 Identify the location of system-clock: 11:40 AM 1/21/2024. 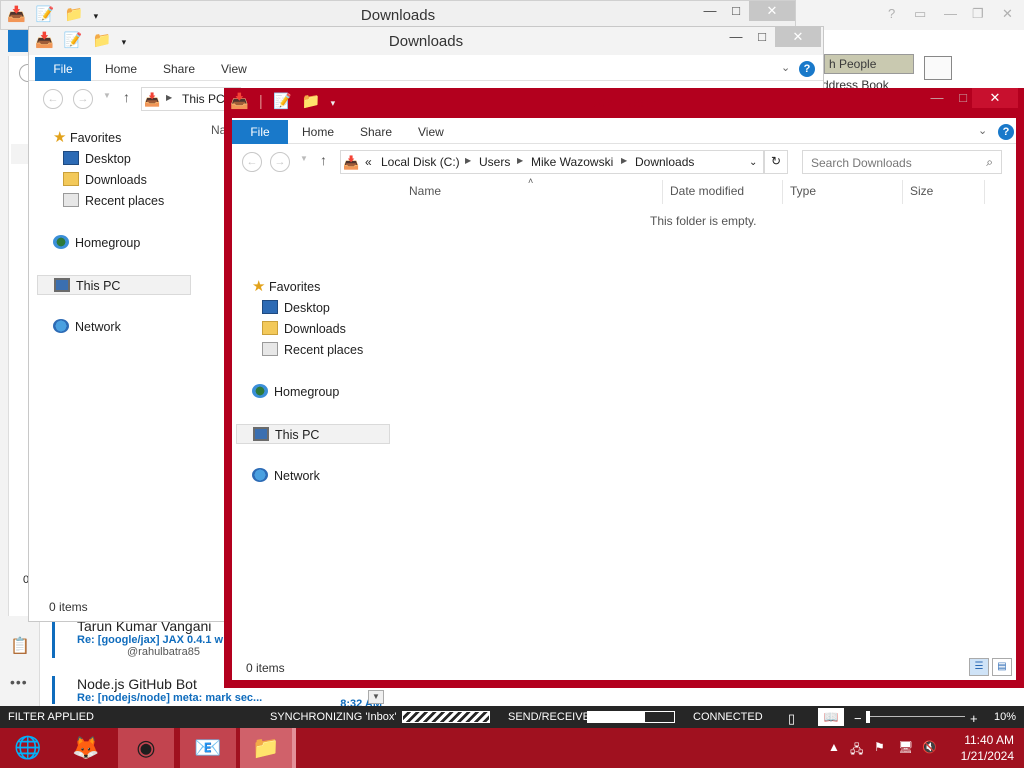
(987, 748).